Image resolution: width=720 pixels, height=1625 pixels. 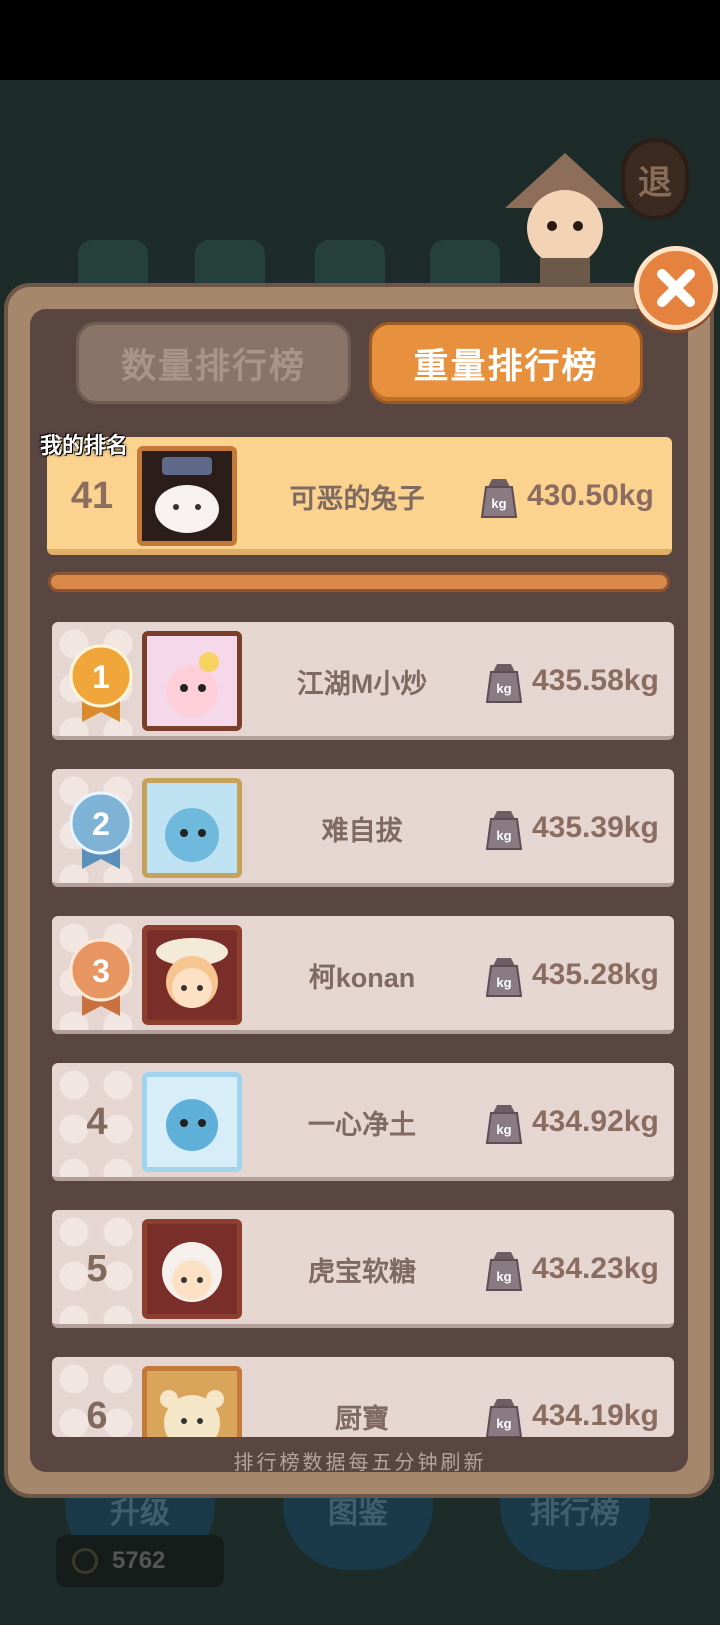 I want to click on my-rank-label: 我的排名, so click(x=84, y=445).